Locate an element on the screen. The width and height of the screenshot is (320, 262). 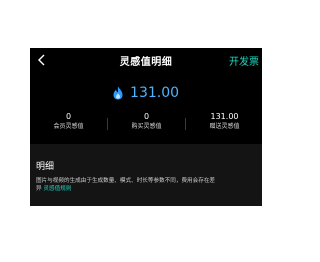
stat-member-credits: 0 会员灵感值 is located at coordinates (68, 122).